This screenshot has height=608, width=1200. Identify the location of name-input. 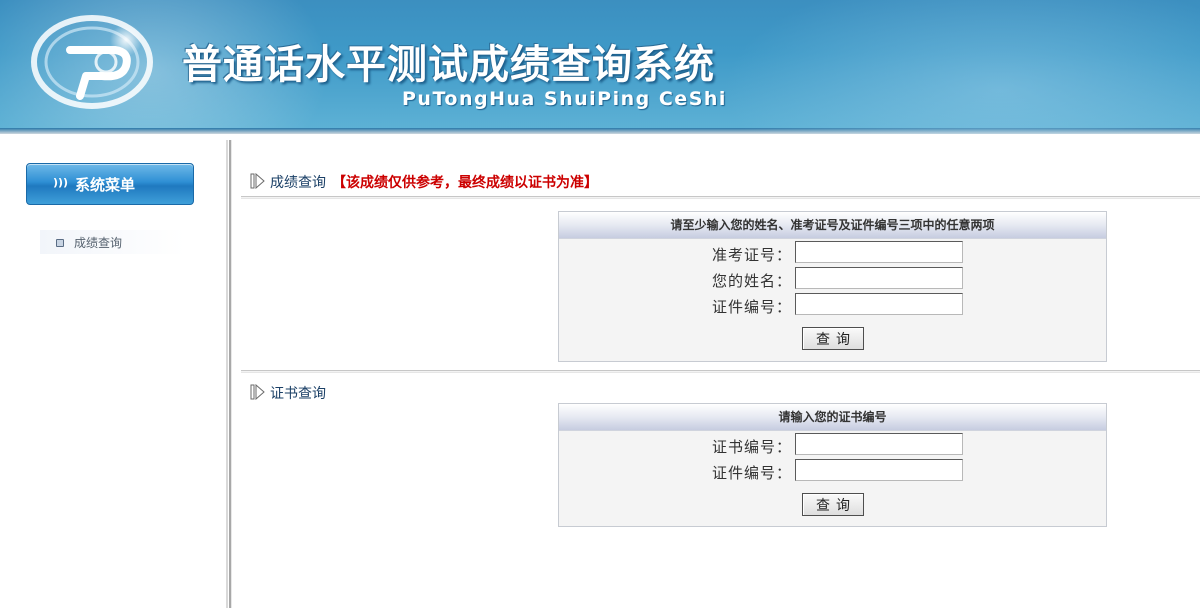
(879, 278).